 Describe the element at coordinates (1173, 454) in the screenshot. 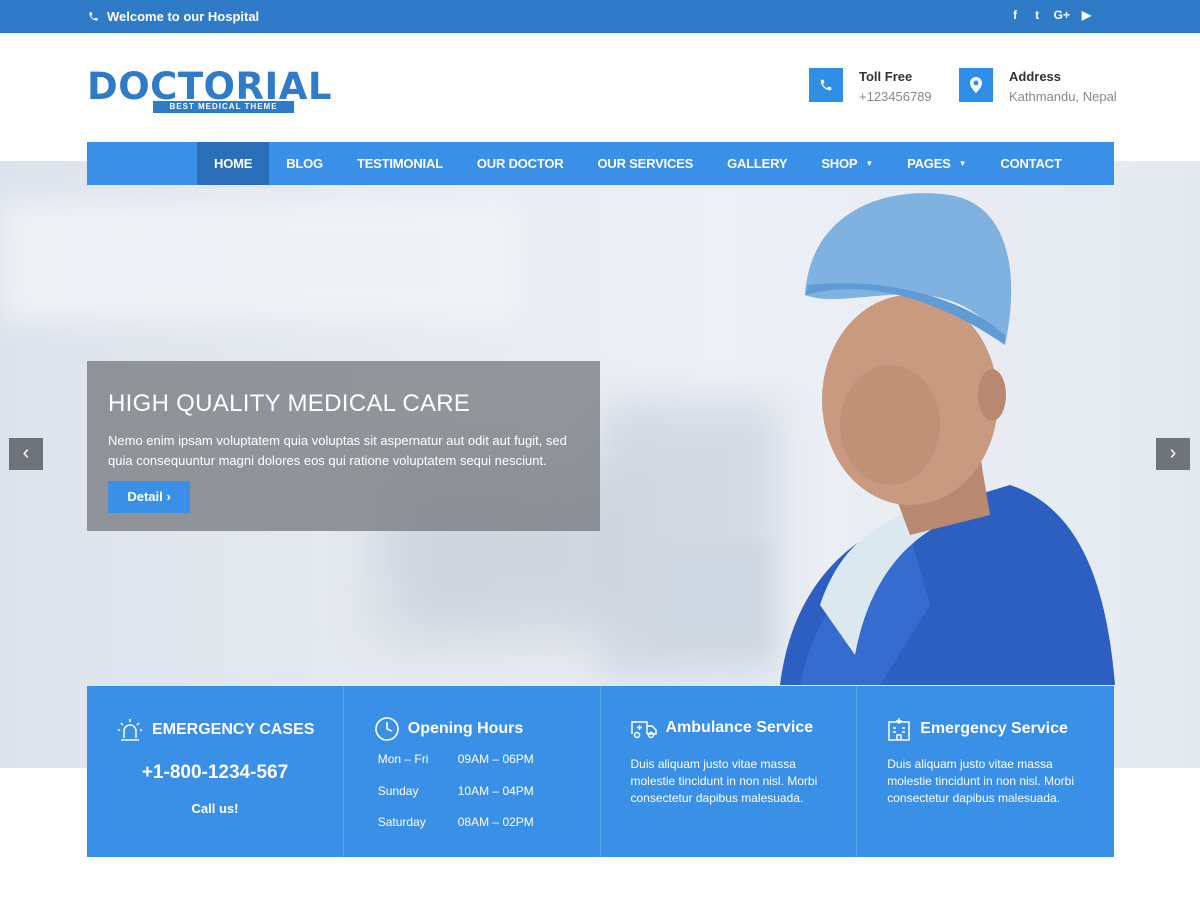

I see `slider-next-button: ›` at that location.